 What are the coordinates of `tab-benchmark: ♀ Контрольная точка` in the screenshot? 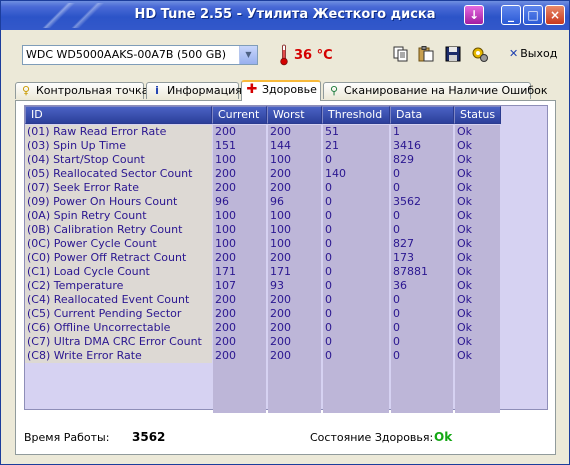 It's located at (81, 90).